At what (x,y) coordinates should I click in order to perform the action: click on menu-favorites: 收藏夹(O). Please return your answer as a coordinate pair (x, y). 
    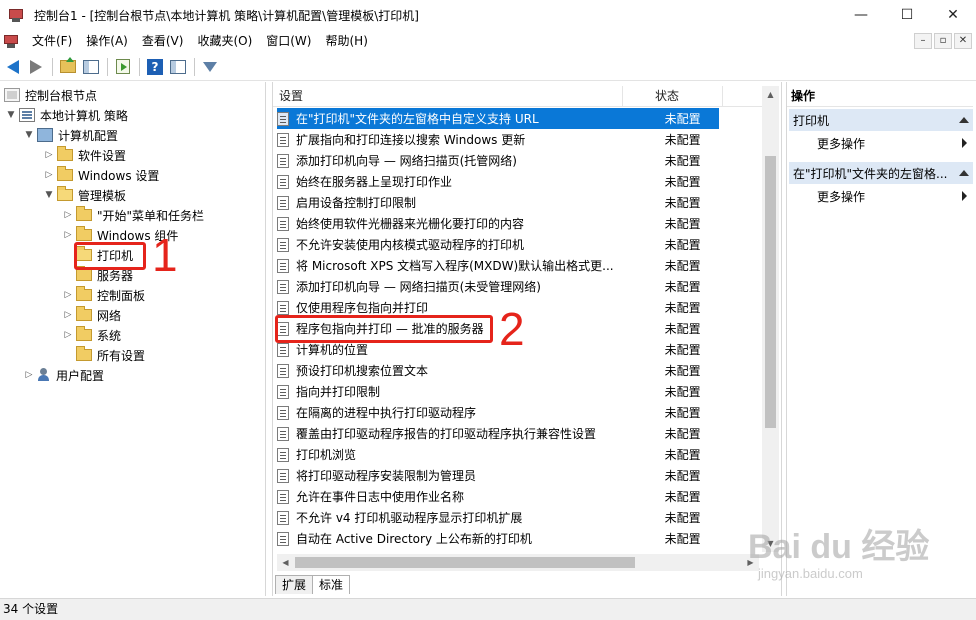
    Looking at the image, I should click on (224, 41).